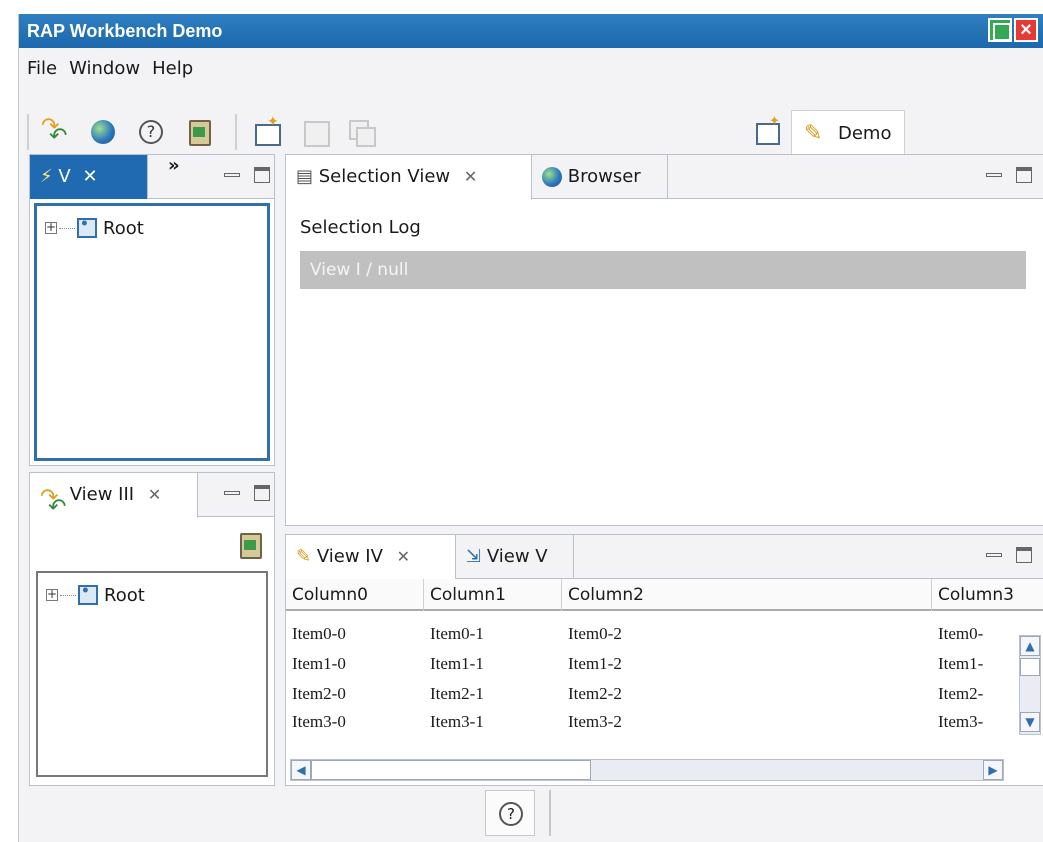  I want to click on table-row: Item0-0 Item0-1 Item0-2 Item0-, so click(655, 634).